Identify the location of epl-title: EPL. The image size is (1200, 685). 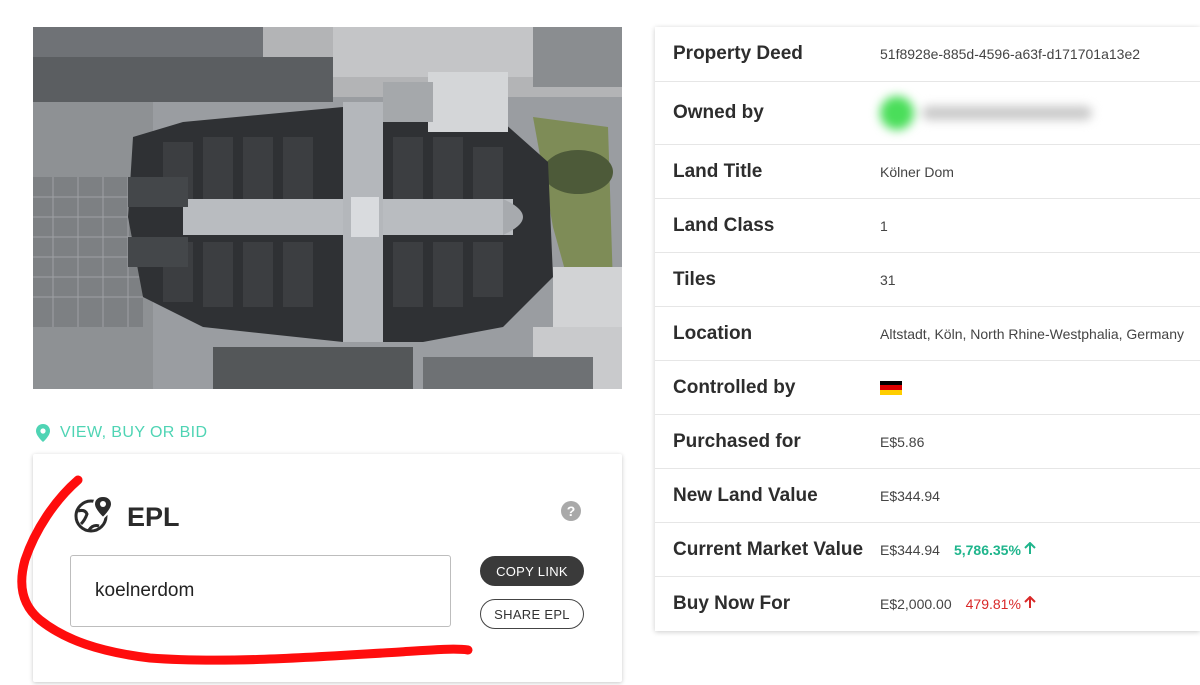
(153, 517).